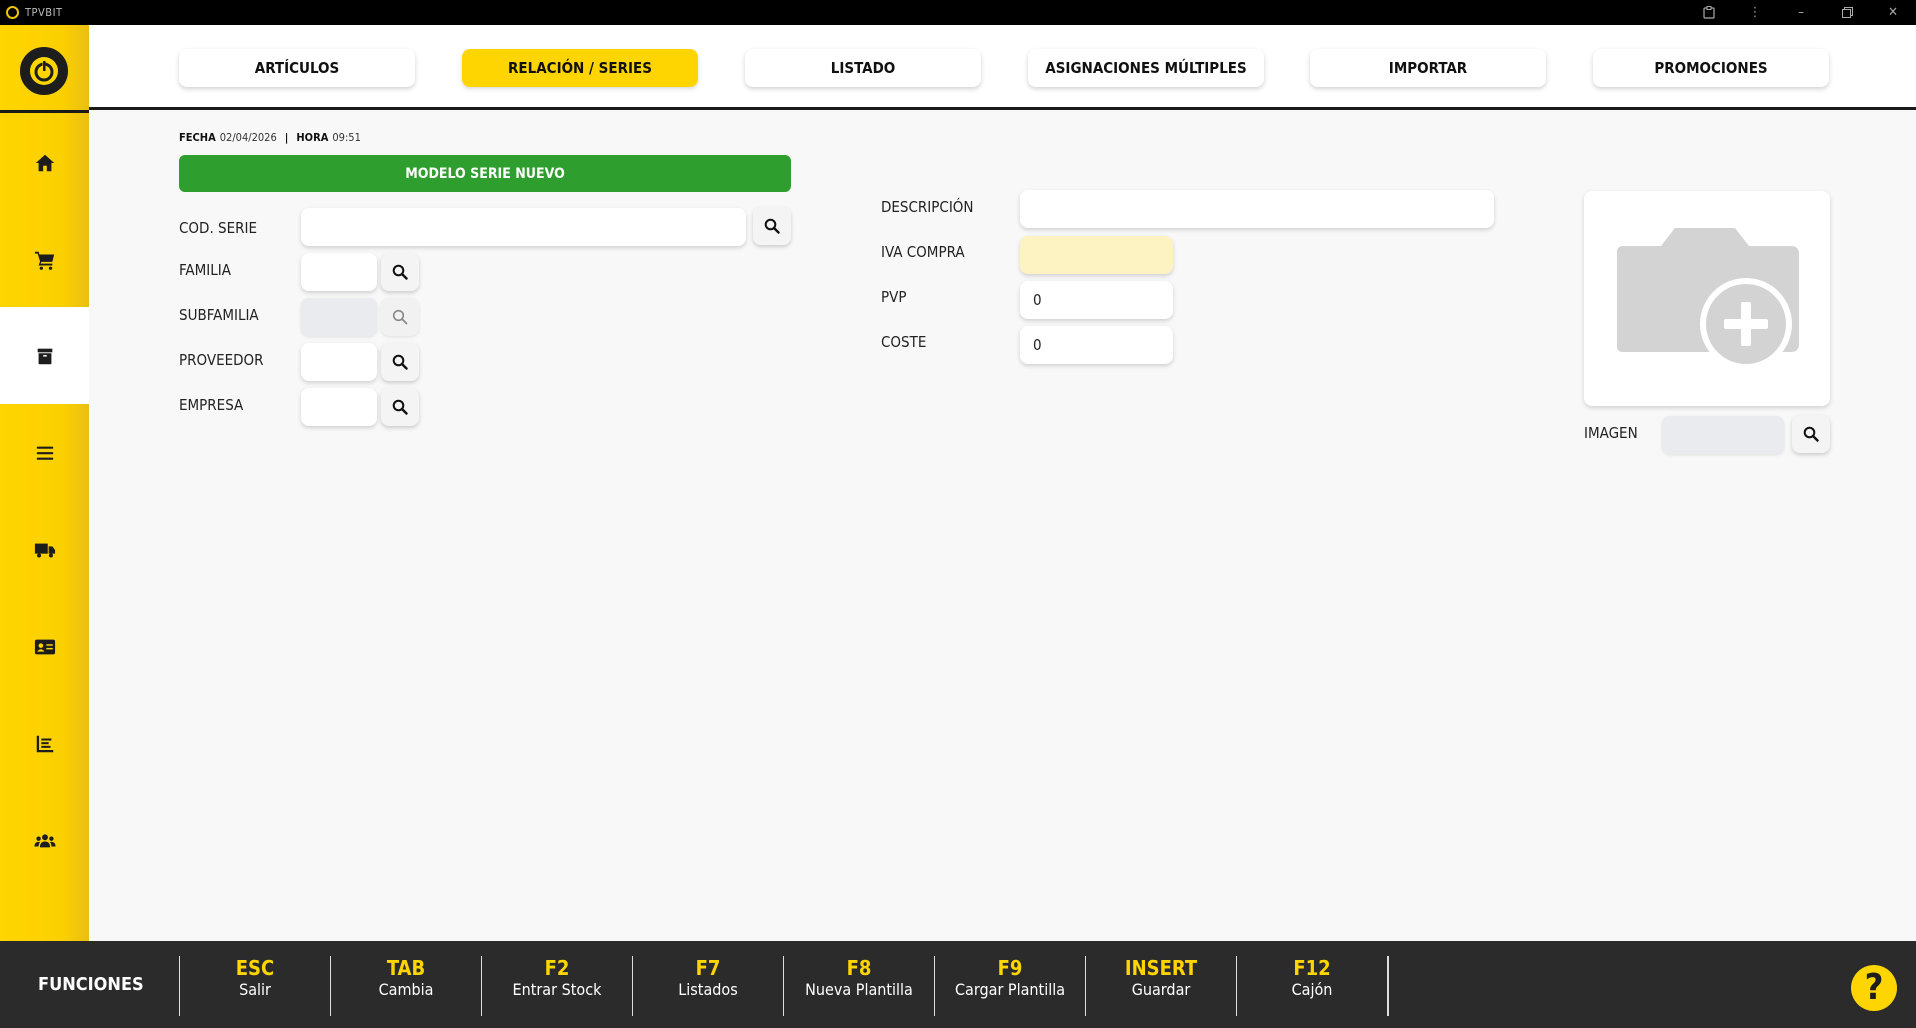  What do you see at coordinates (218, 228) in the screenshot?
I see `cod-serie-label: COD. SERIE` at bounding box center [218, 228].